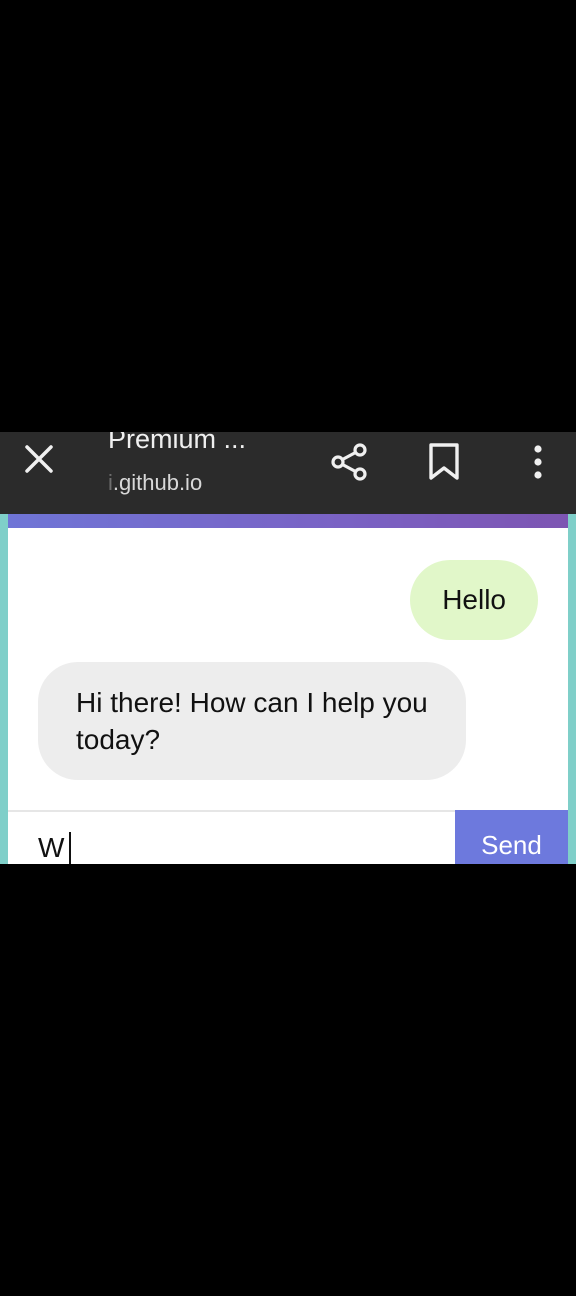 The height and width of the screenshot is (1296, 576). I want to click on page-url: i.github.io, so click(155, 483).